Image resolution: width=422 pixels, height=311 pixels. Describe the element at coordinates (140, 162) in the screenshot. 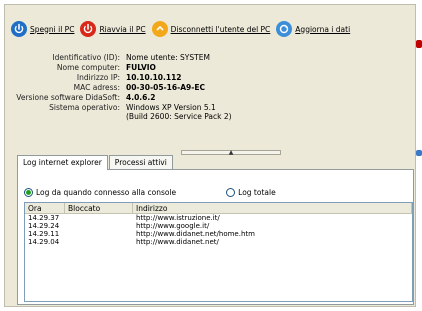

I see `tab-processes: Processi attivi` at that location.